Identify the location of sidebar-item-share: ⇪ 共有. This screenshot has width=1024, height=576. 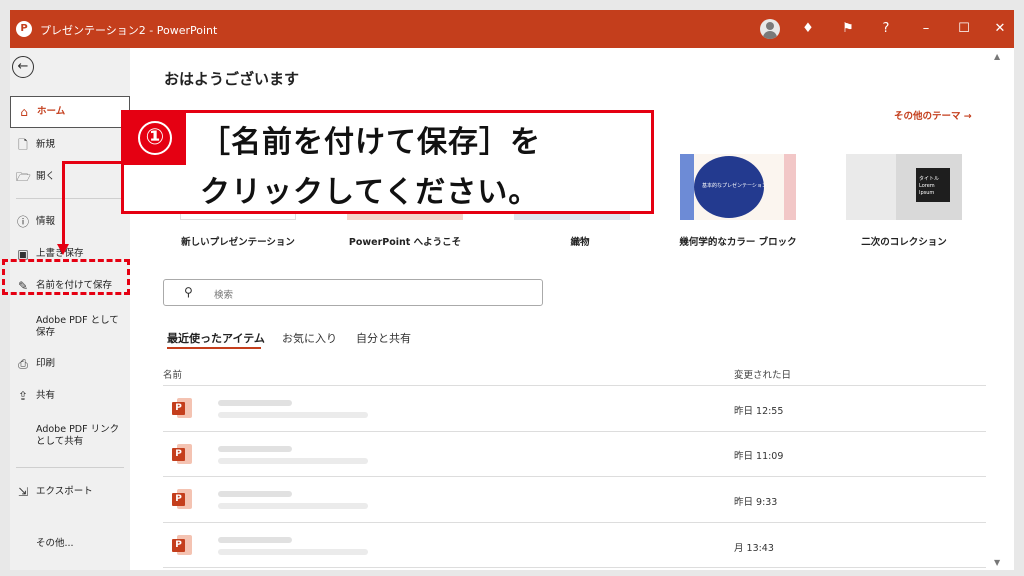
(70, 398).